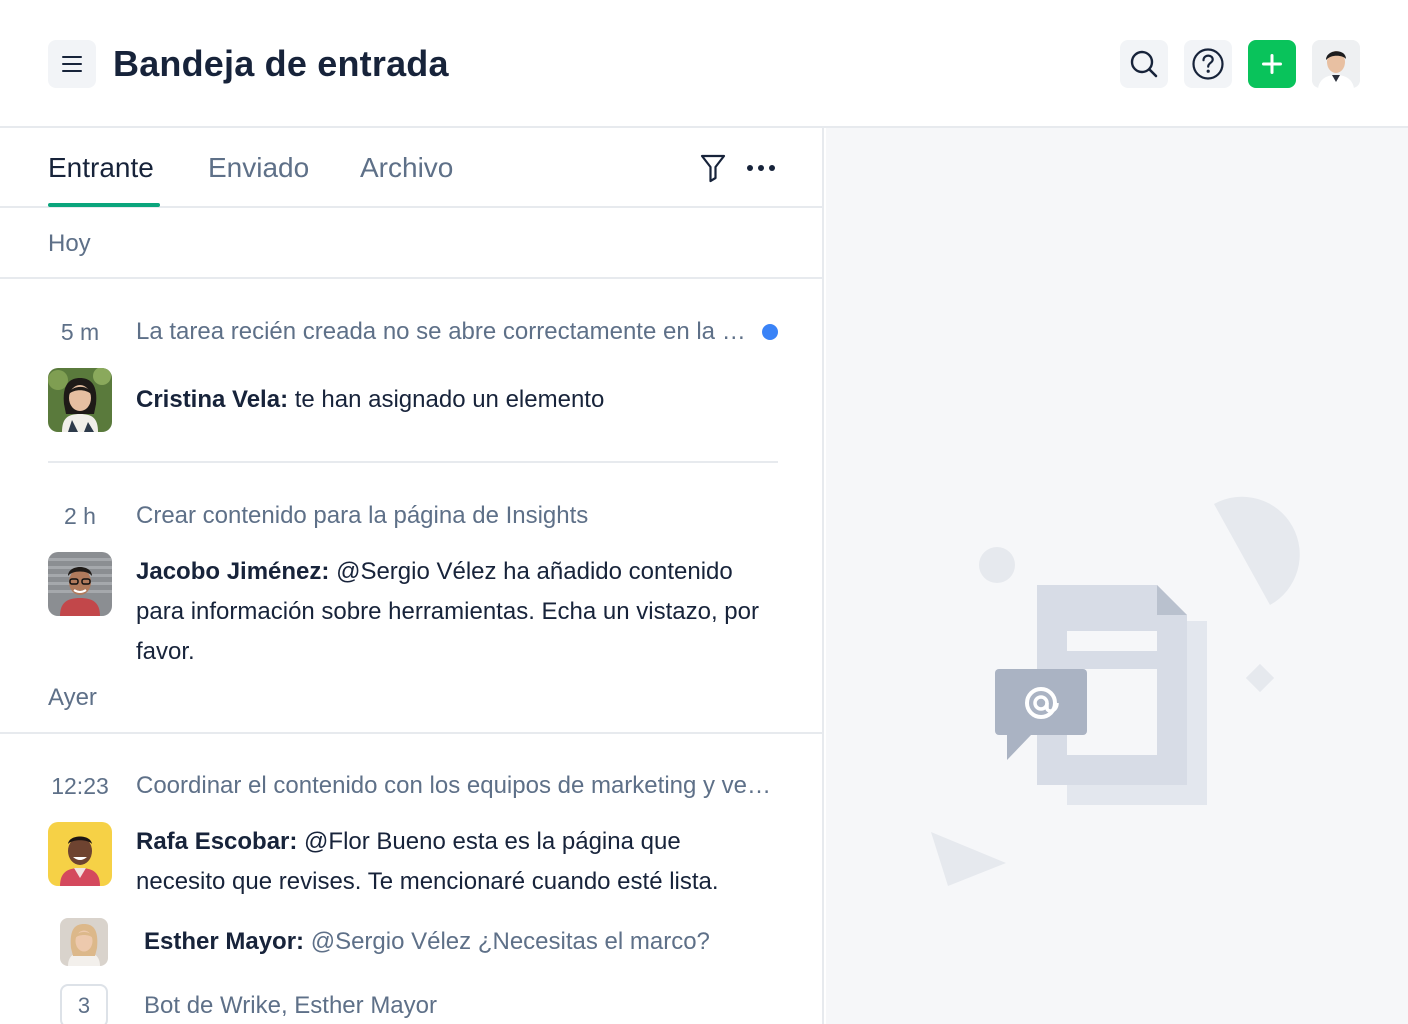 Image resolution: width=1408 pixels, height=1024 pixels. Describe the element at coordinates (406, 168) in the screenshot. I see `tab-archivo: Archivo` at that location.